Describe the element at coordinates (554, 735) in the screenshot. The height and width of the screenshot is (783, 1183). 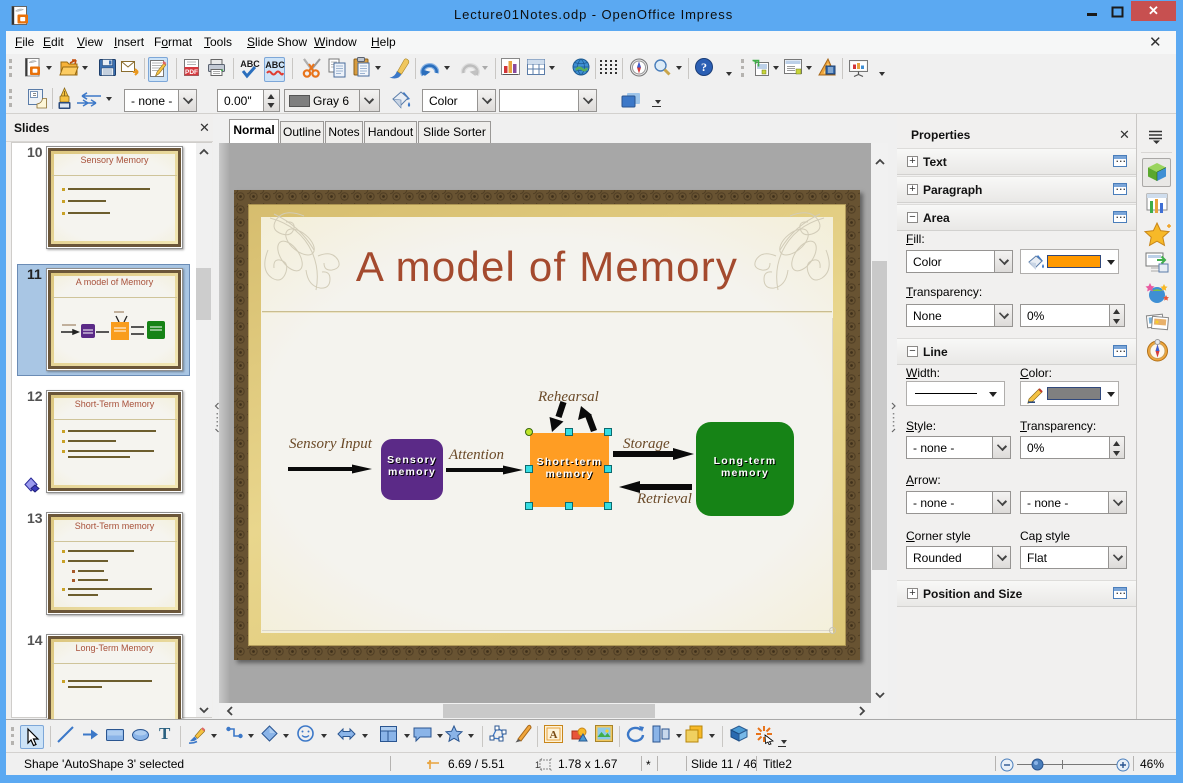
I see `svg-text: A` at that location.